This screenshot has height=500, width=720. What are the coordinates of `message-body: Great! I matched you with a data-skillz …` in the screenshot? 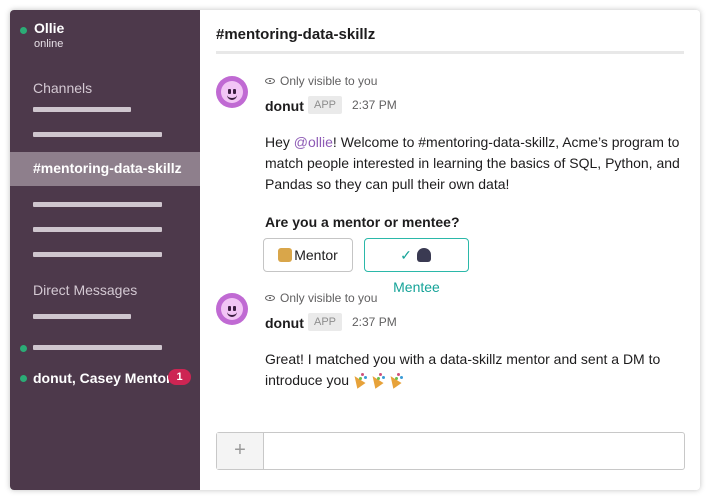 It's located at (463, 369).